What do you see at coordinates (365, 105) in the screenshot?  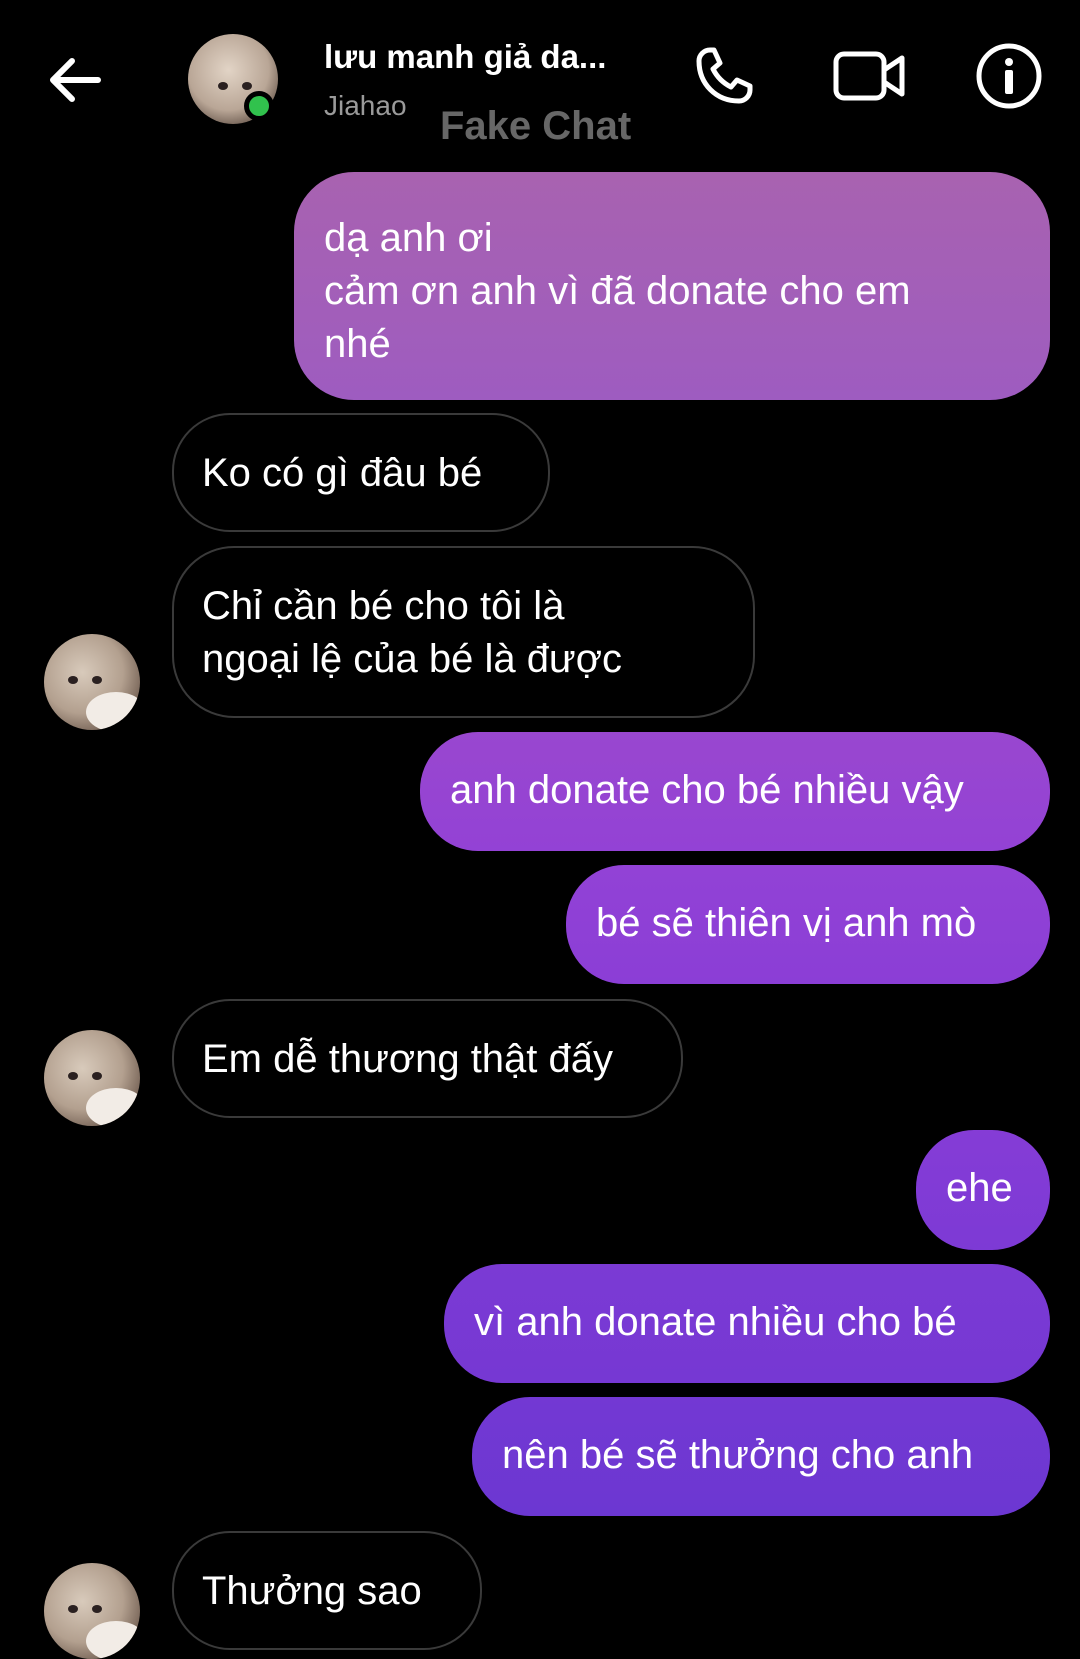 I see `contact-username: Jiahao` at bounding box center [365, 105].